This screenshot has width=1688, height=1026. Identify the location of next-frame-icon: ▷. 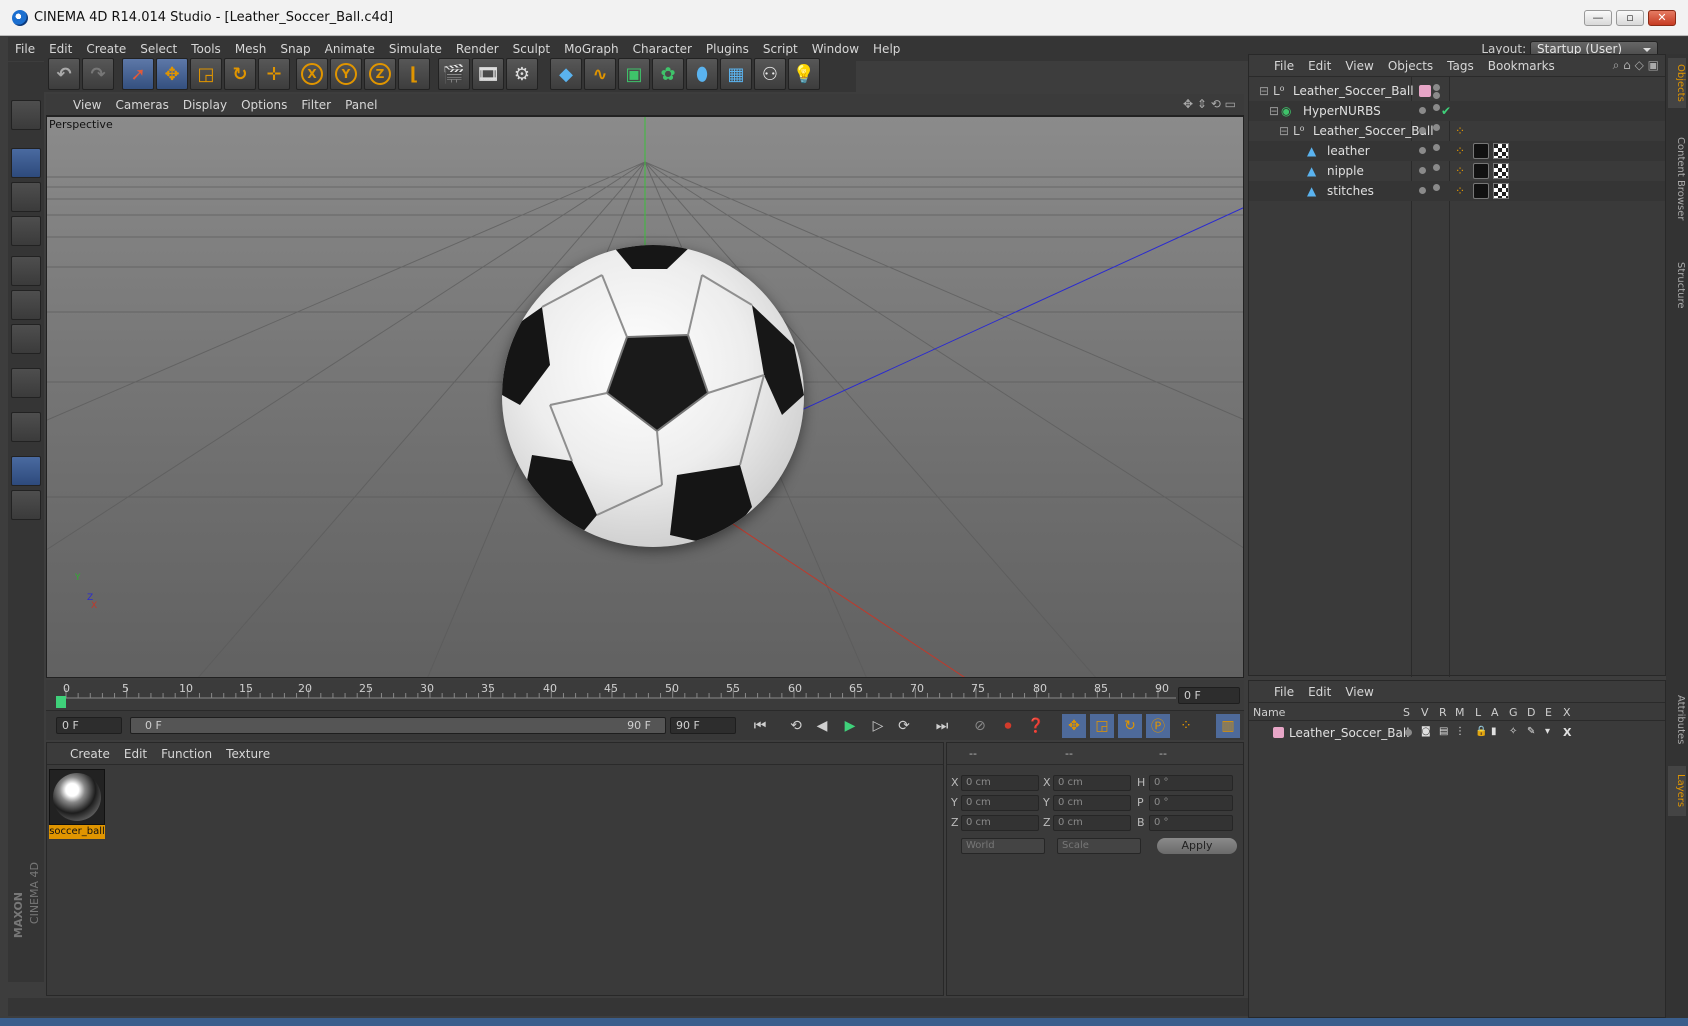
(878, 726).